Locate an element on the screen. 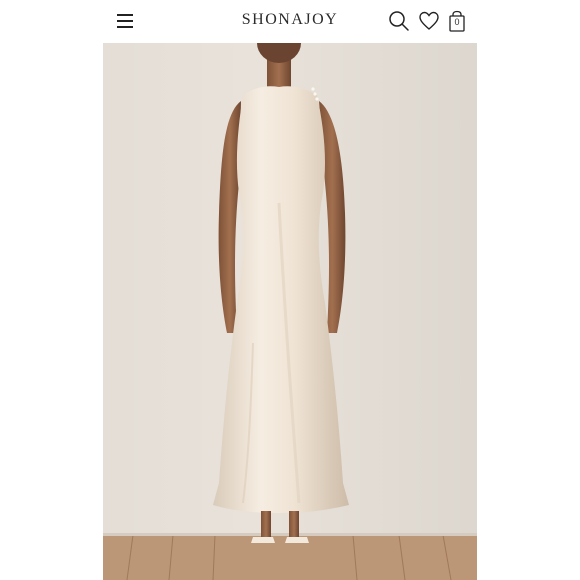 The height and width of the screenshot is (580, 580). heart-icon is located at coordinates (429, 21).